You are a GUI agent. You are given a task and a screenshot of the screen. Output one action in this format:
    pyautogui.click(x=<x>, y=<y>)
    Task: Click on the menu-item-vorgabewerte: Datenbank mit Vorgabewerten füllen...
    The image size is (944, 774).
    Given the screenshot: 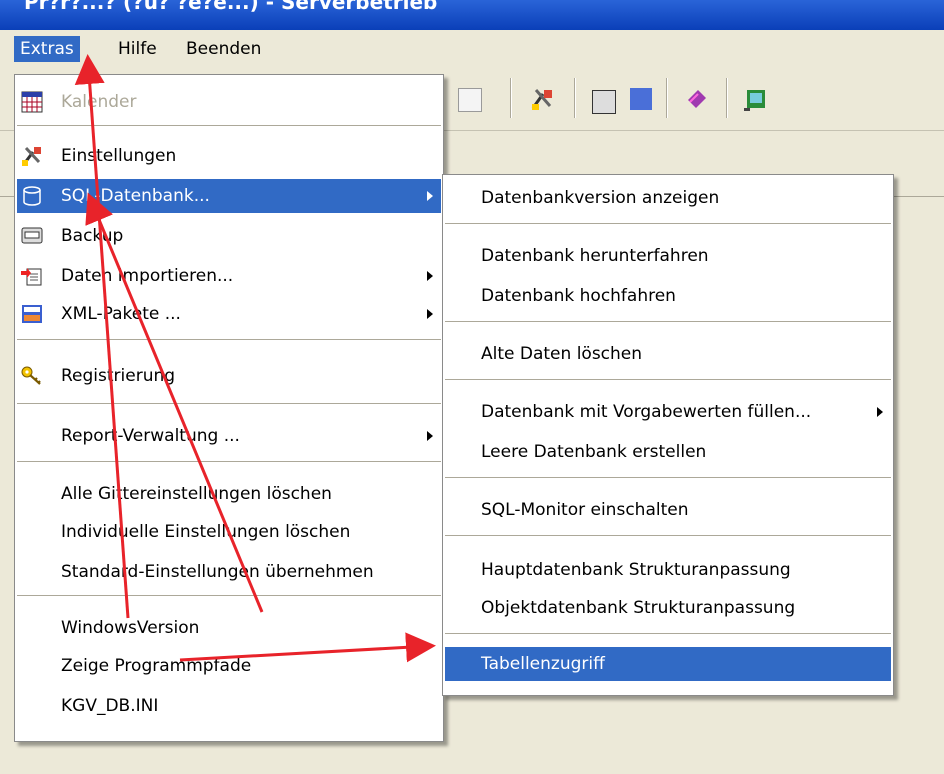 What is the action you would take?
    pyautogui.click(x=668, y=412)
    